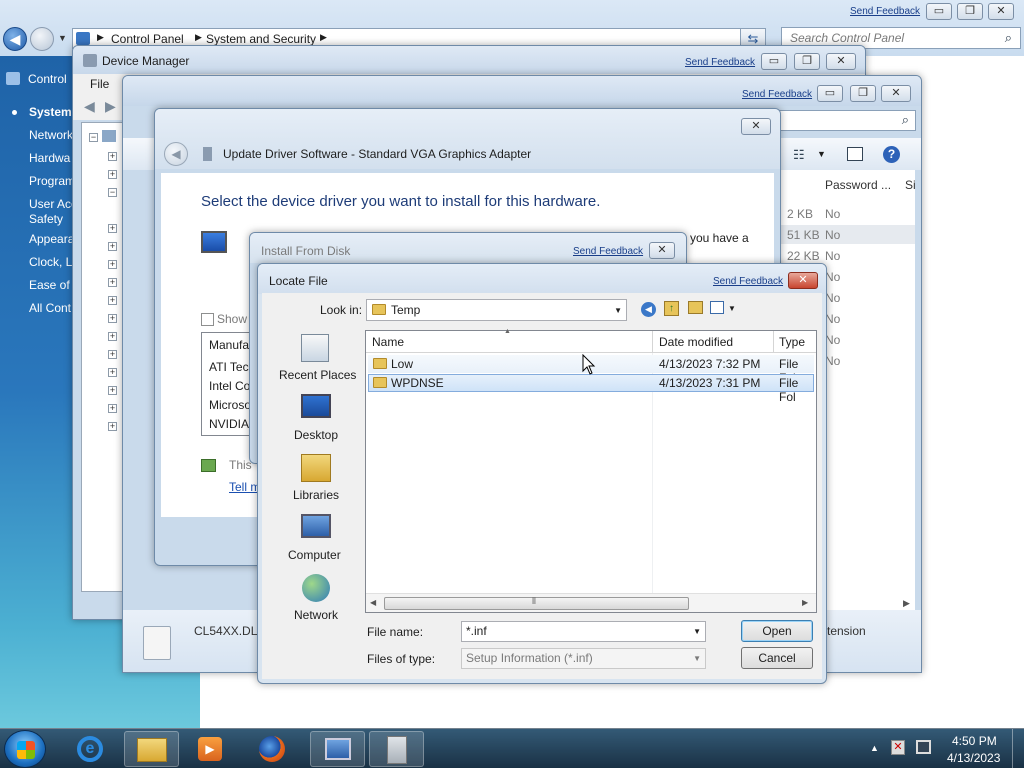  Describe the element at coordinates (25, 749) in the screenshot. I see `start-button` at that location.